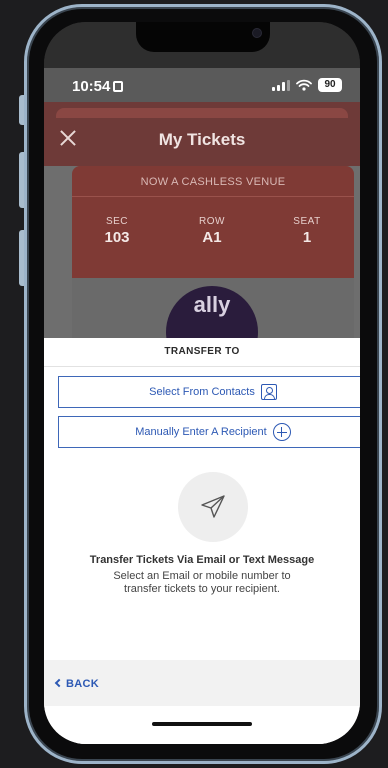 This screenshot has height=768, width=388. Describe the element at coordinates (118, 86) in the screenshot. I see `focus-icon` at that location.